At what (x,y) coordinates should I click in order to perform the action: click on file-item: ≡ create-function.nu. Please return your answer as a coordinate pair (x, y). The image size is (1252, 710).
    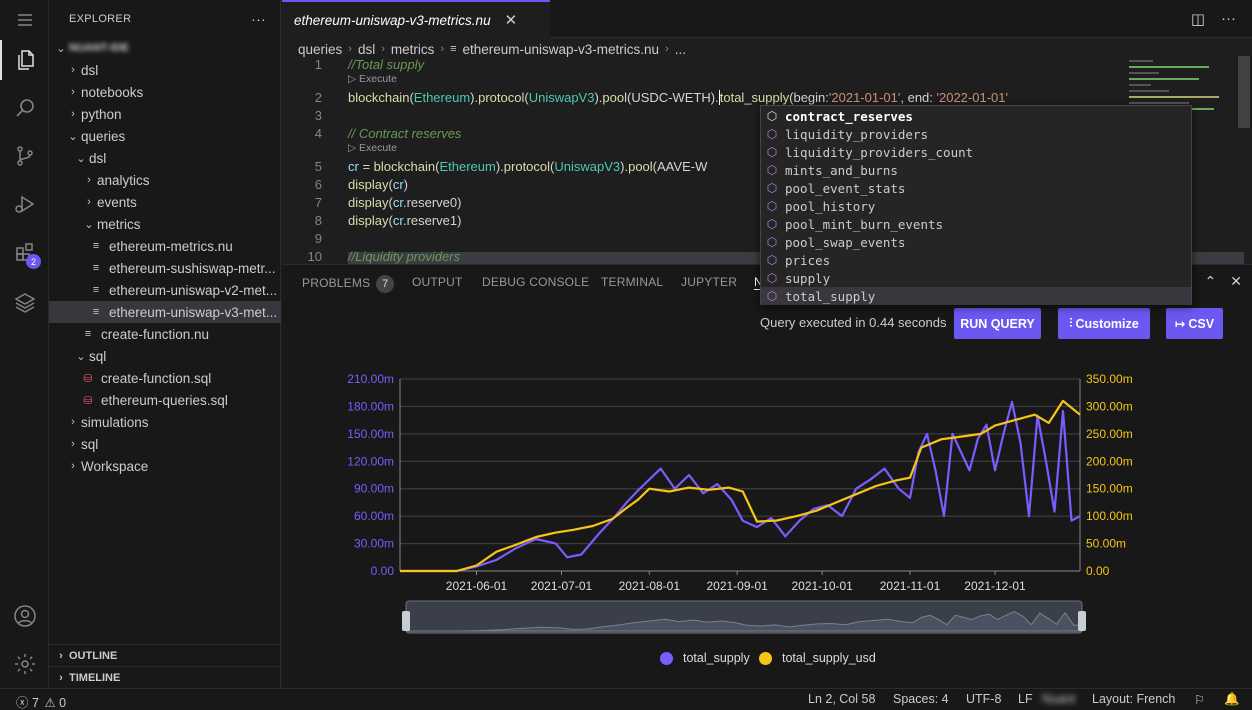
    Looking at the image, I should click on (165, 334).